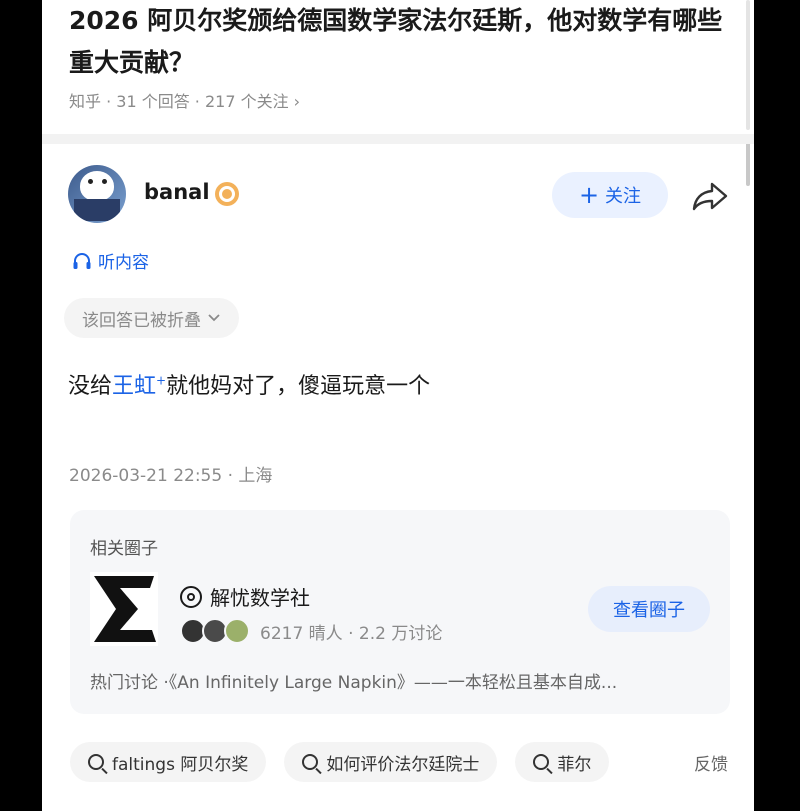 The height and width of the screenshot is (811, 800). I want to click on question-title: 2026 阿贝尔奖颁给德国数学家法尔廷斯，他对数学有哪些重大贡献？, so click(399, 42).